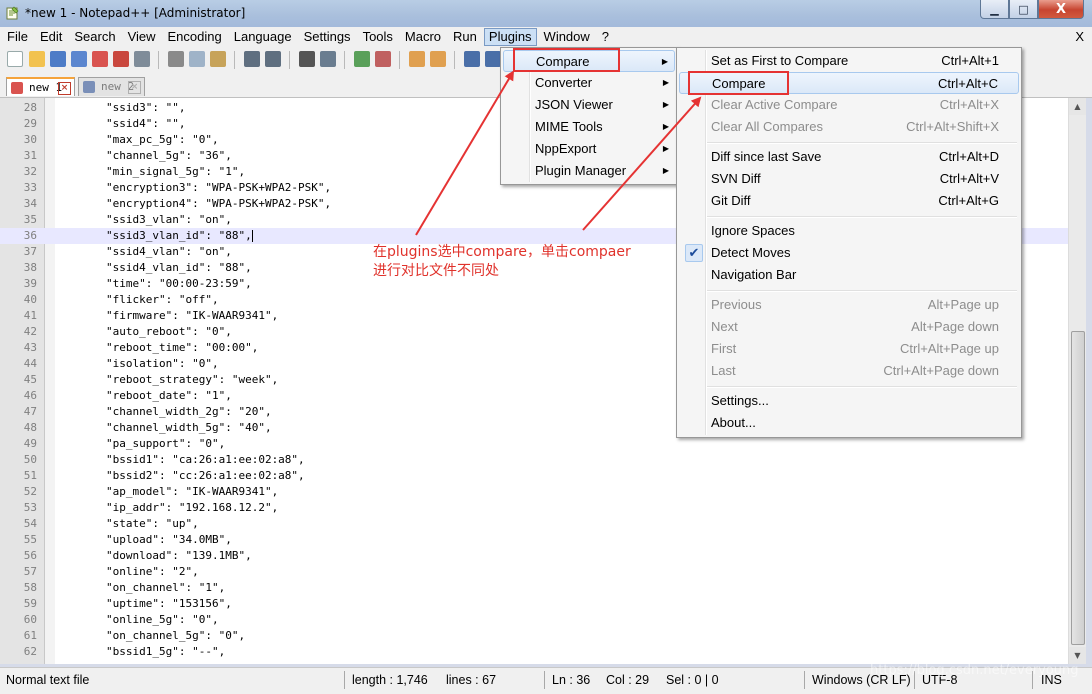 The height and width of the screenshot is (694, 1092). Describe the element at coordinates (273, 59) in the screenshot. I see `redo-icon` at that location.